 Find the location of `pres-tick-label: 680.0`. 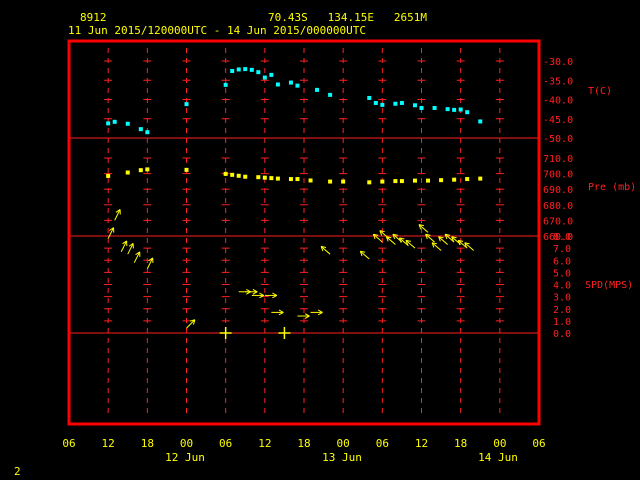

pres-tick-label: 680.0 is located at coordinates (558, 206).